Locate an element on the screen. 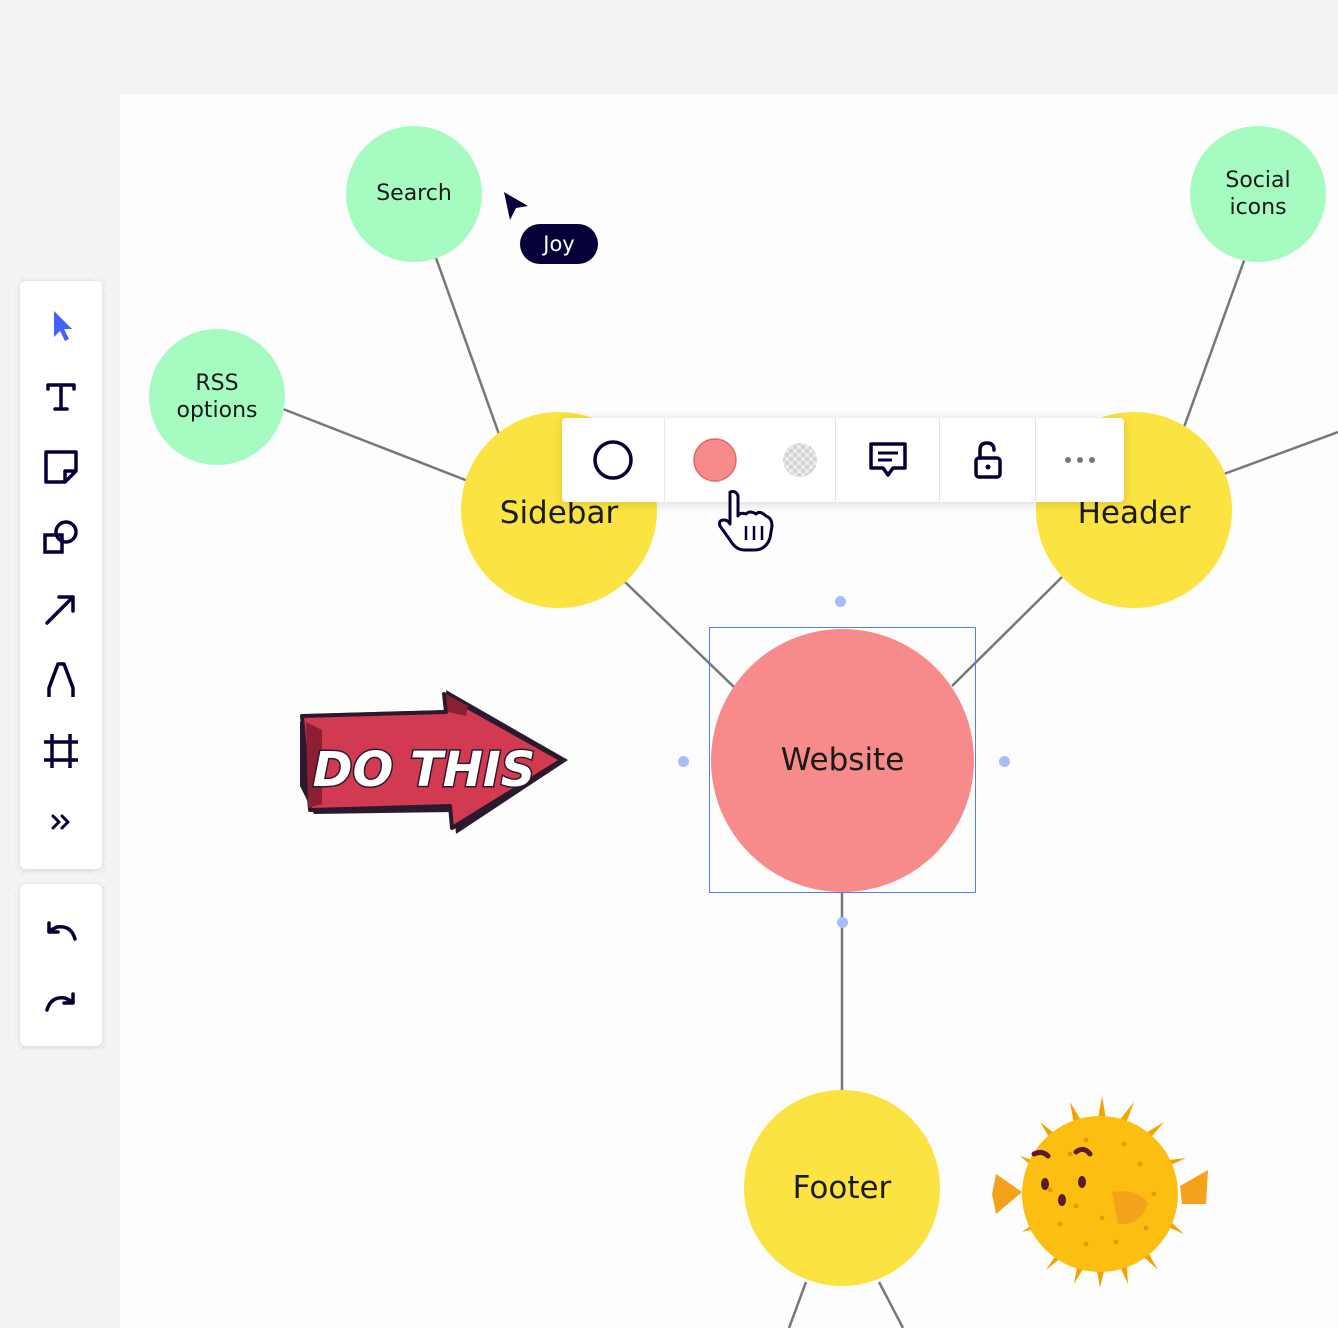  collaborator-name-tag: Joy is located at coordinates (559, 244).